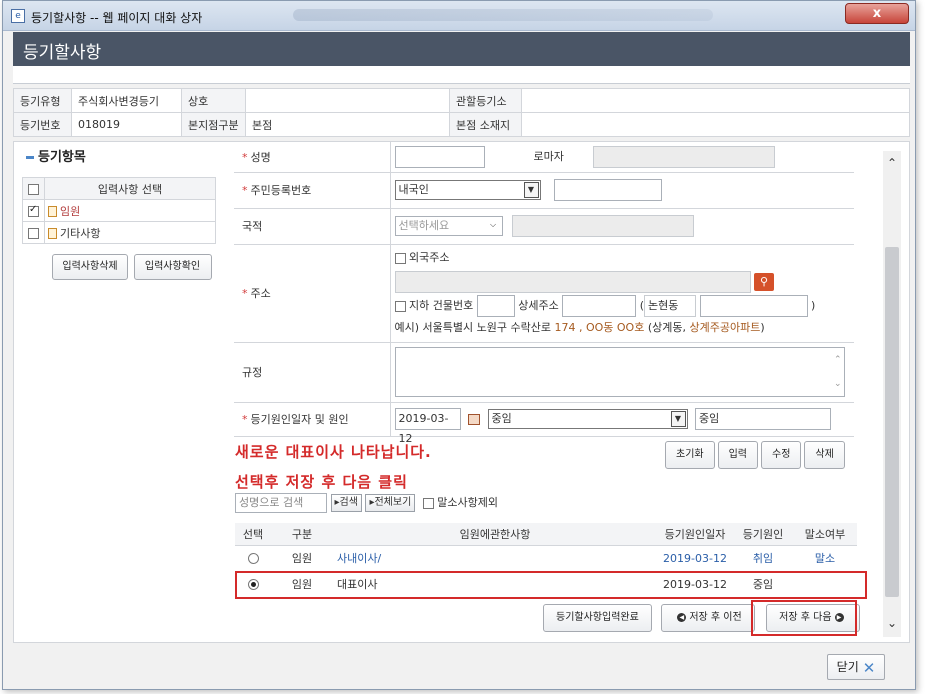 The width and height of the screenshot is (936, 694). What do you see at coordinates (453, 305) in the screenshot?
I see `building-no-label: 건물번호` at bounding box center [453, 305].